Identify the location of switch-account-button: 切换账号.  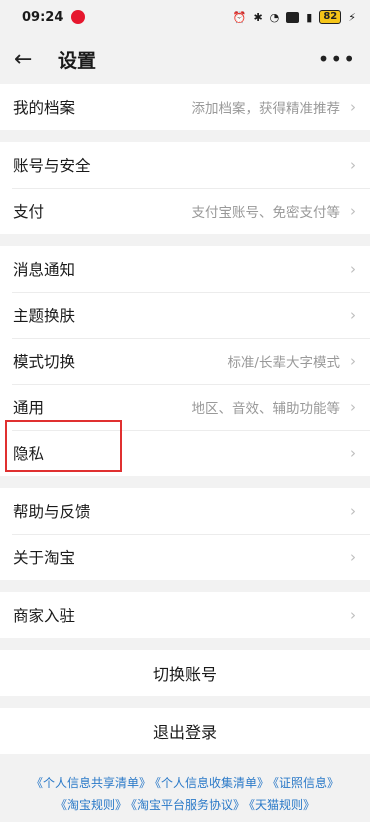
(185, 673).